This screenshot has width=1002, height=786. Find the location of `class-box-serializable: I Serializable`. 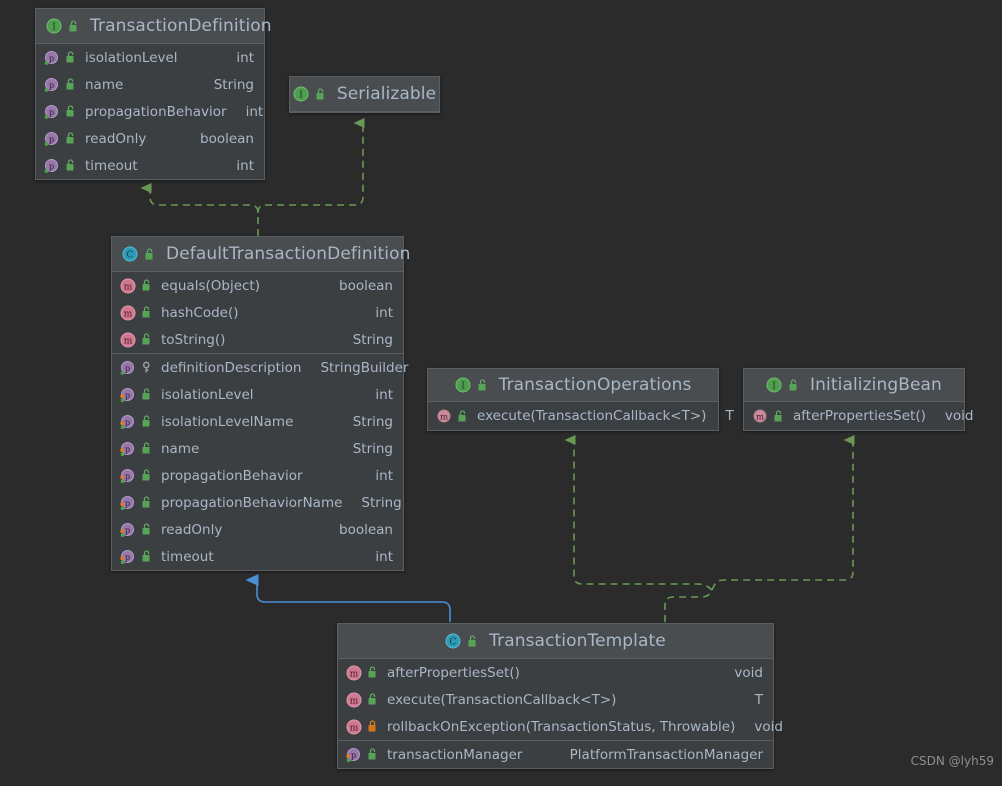

class-box-serializable: I Serializable is located at coordinates (364, 94).